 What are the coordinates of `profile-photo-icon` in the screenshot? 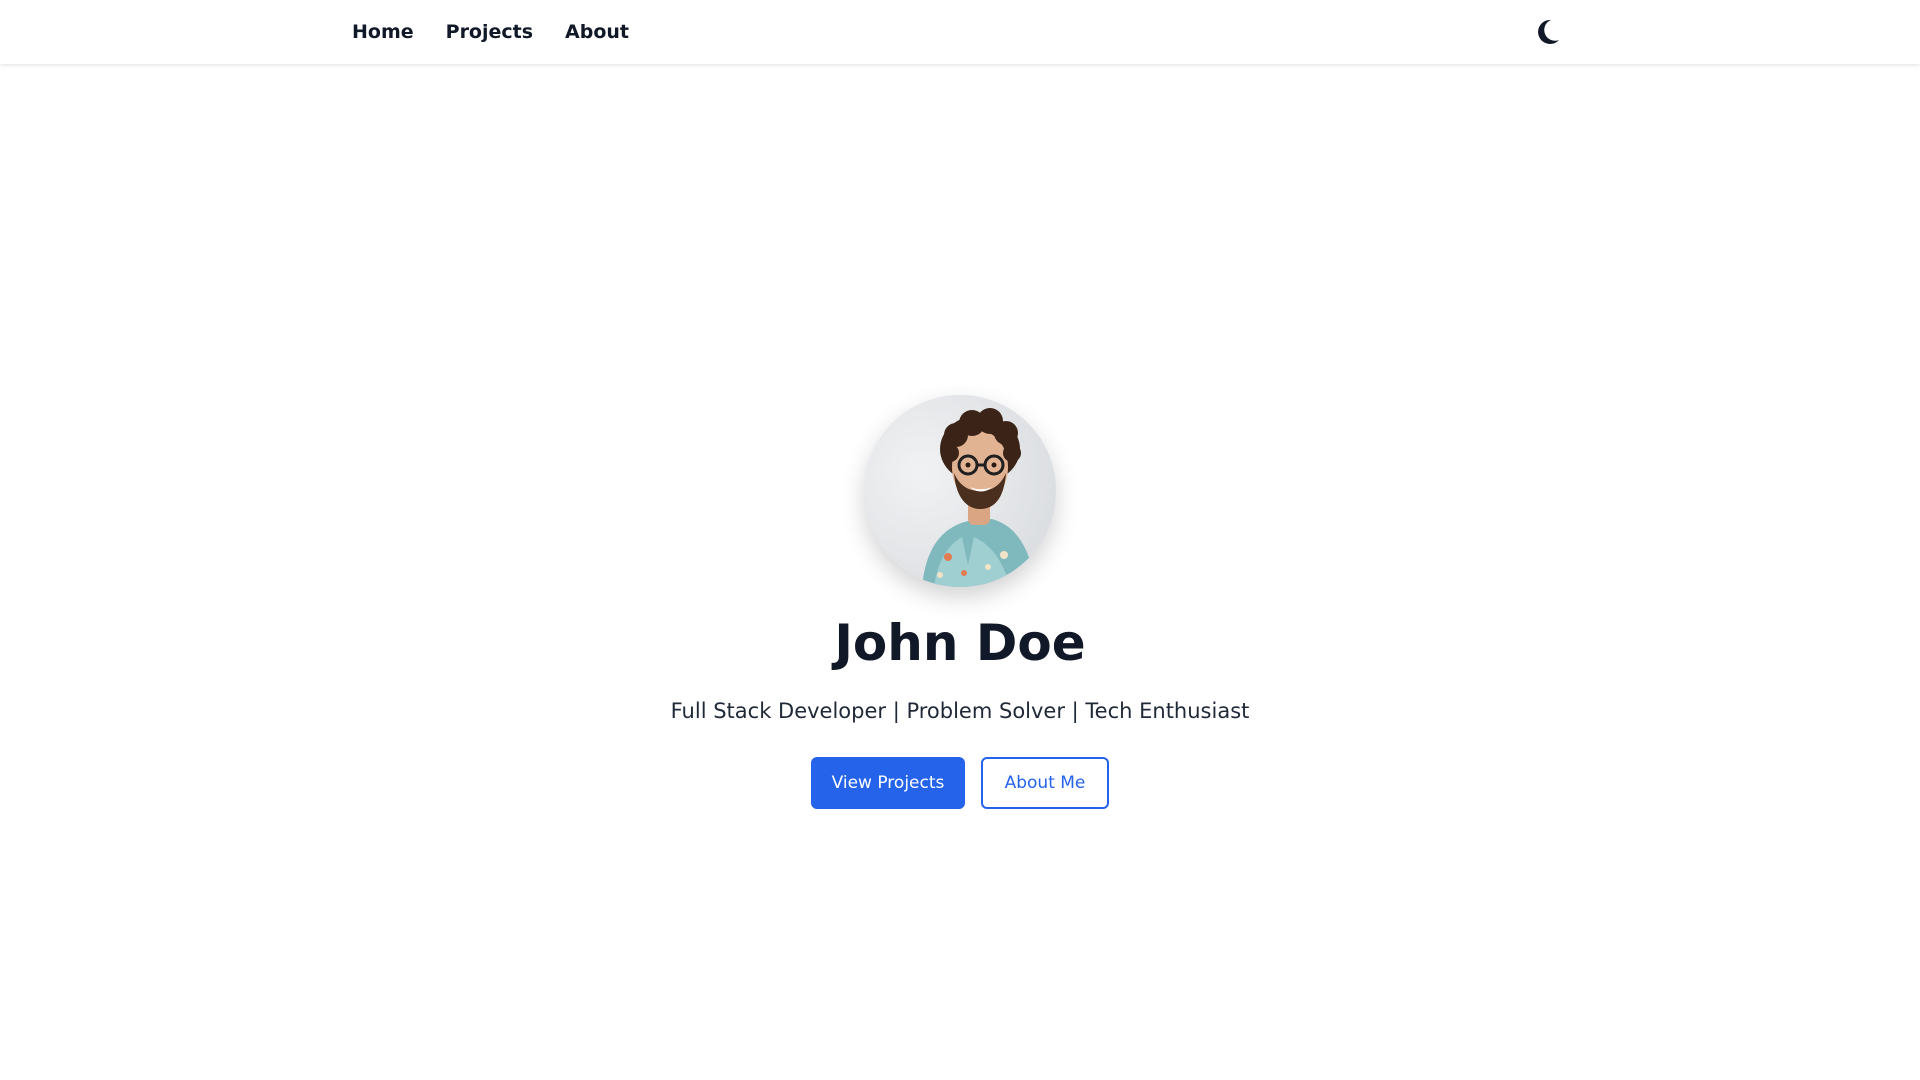 It's located at (960, 491).